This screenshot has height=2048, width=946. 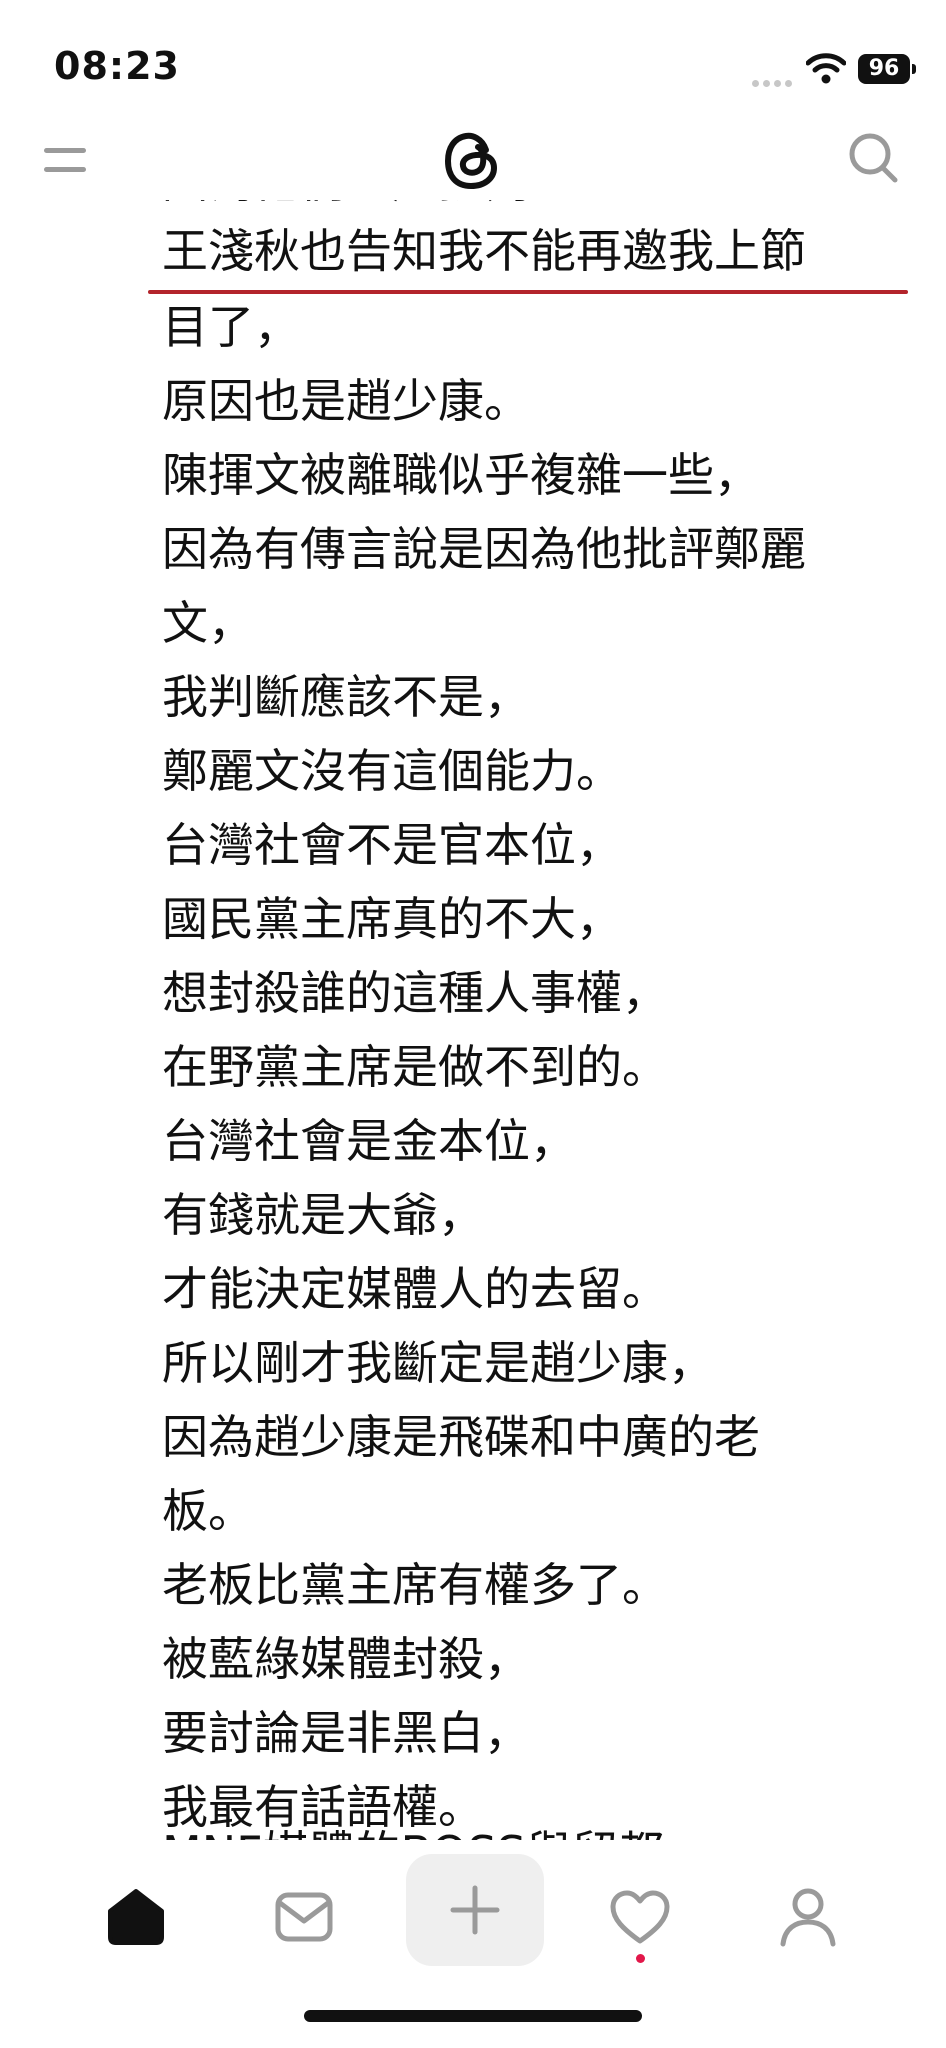 What do you see at coordinates (438, 1363) in the screenshot?
I see `post-line: 所以剛才我斷定是趙少康，` at bounding box center [438, 1363].